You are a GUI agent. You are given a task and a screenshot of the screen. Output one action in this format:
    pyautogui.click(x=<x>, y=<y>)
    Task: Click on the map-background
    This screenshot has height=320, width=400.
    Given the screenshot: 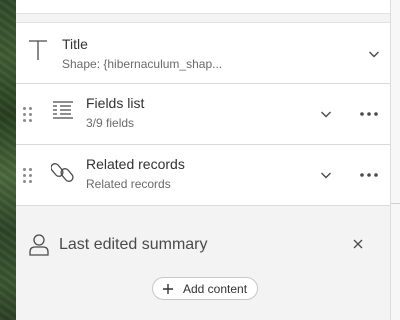 What is the action you would take?
    pyautogui.click(x=8, y=160)
    